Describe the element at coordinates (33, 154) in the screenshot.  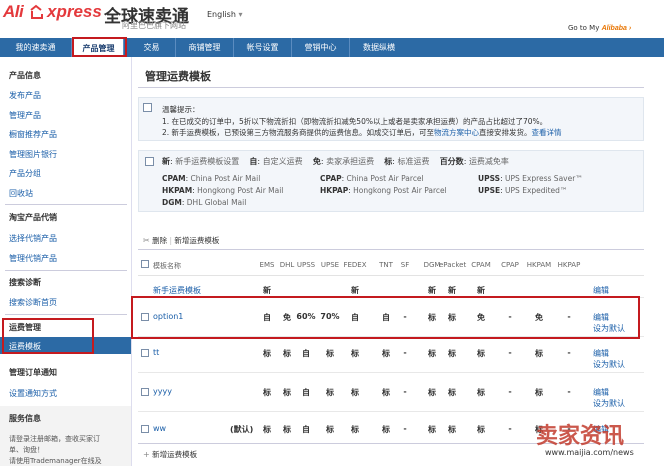
I see `sidebar-item-image-bank: 管理图片银行` at that location.